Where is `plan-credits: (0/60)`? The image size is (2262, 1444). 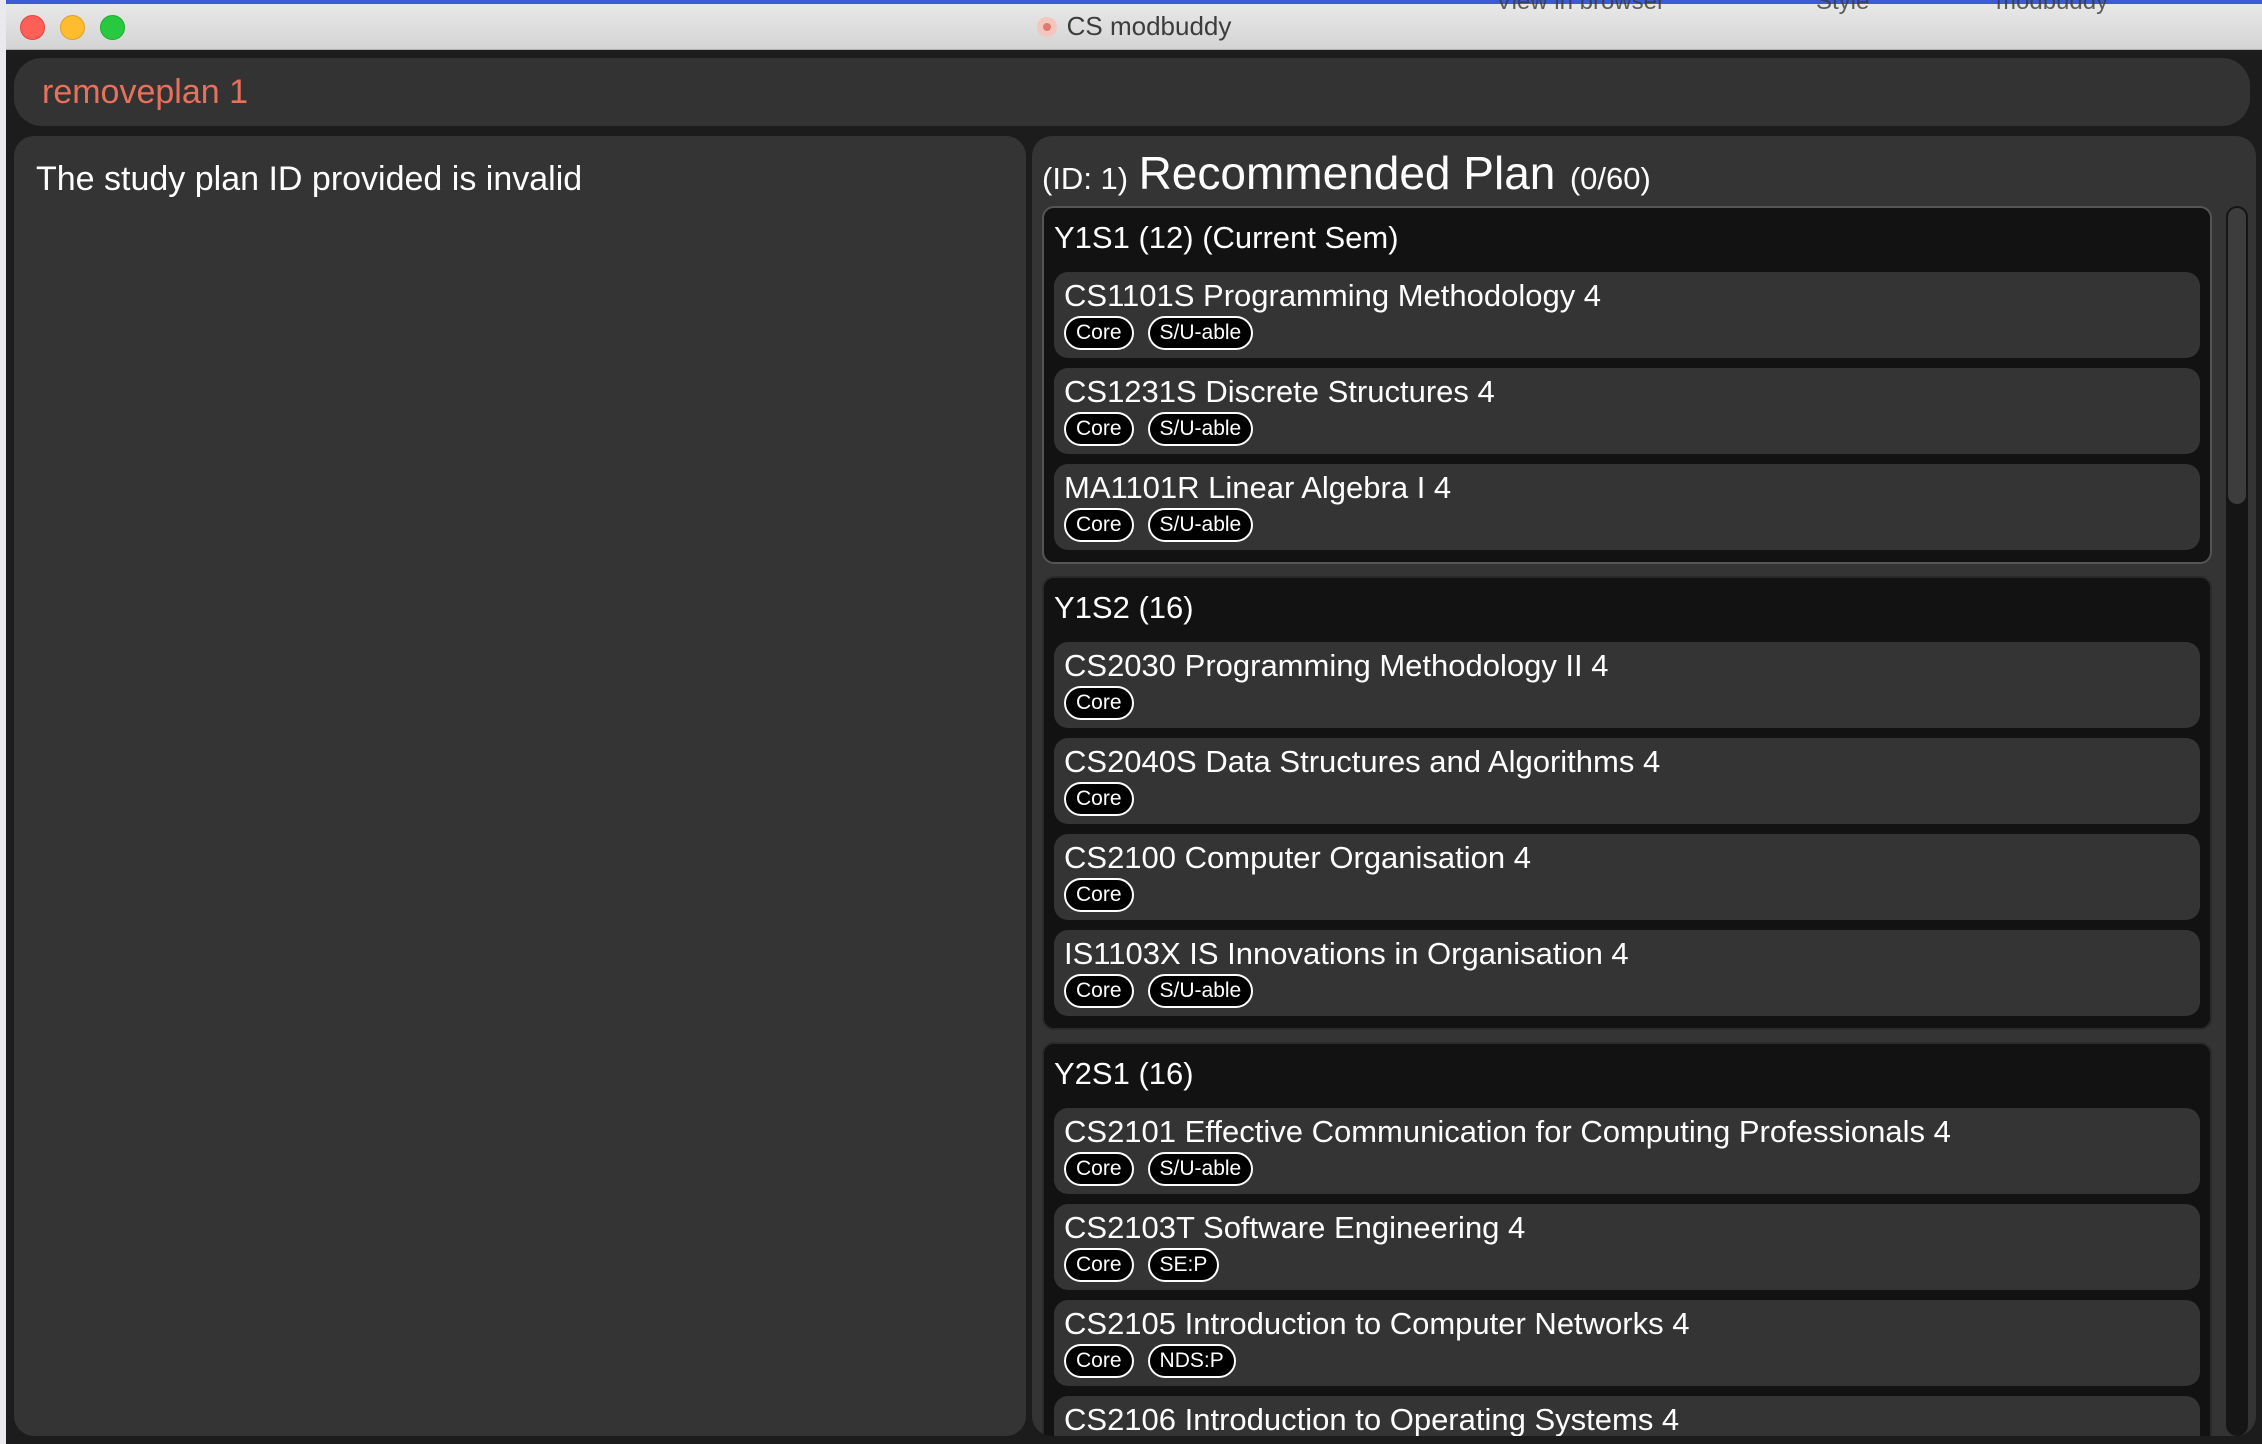 plan-credits: (0/60) is located at coordinates (1610, 178).